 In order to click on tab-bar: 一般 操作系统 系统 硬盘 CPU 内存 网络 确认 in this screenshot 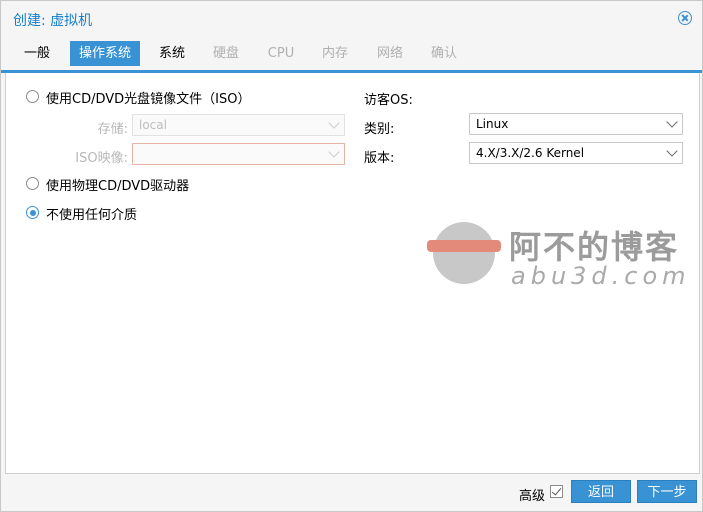, I will do `click(351, 54)`.